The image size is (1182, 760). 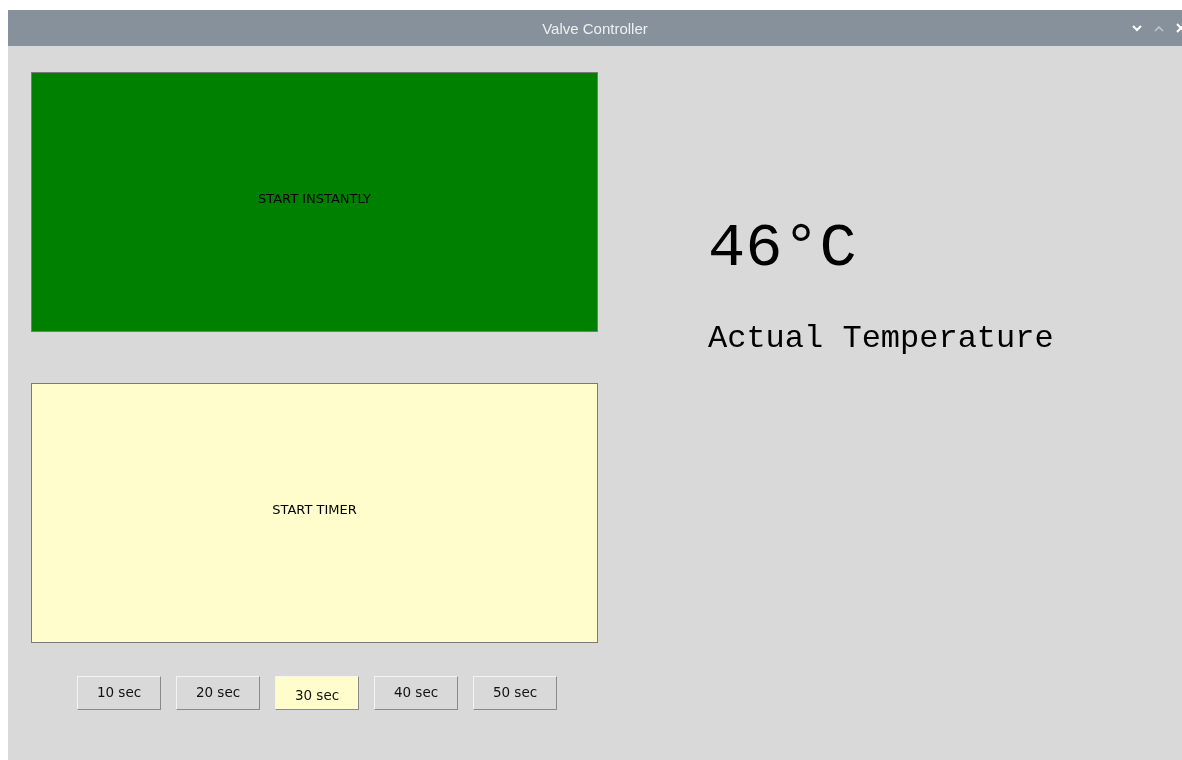 I want to click on temperature-caption: Actual Temperature, so click(x=881, y=338).